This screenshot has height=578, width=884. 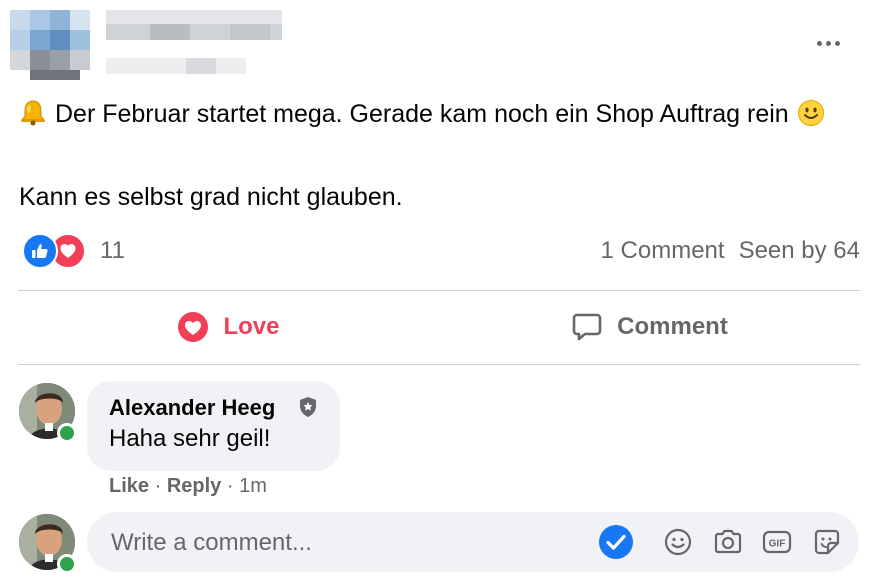 What do you see at coordinates (112, 250) in the screenshot?
I see `reaction-count: 11` at bounding box center [112, 250].